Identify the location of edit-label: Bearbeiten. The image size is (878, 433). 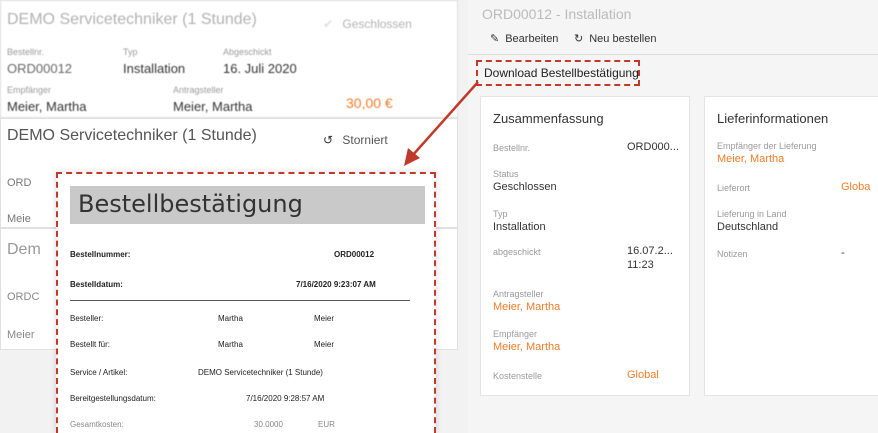
(532, 38).